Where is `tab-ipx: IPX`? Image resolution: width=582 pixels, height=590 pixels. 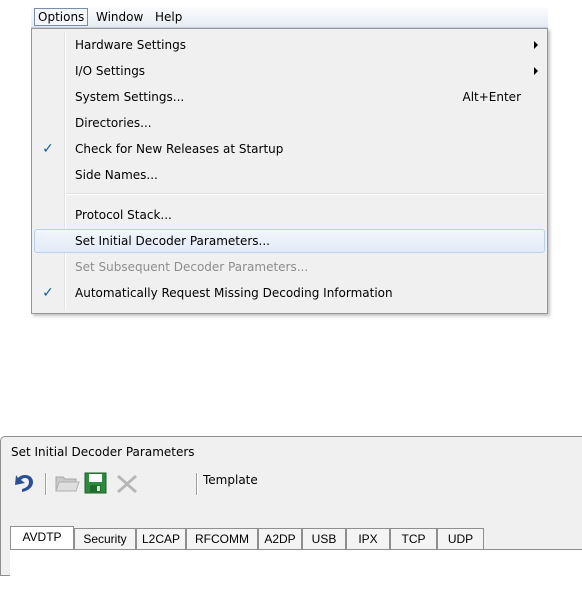 tab-ipx: IPX is located at coordinates (368, 539).